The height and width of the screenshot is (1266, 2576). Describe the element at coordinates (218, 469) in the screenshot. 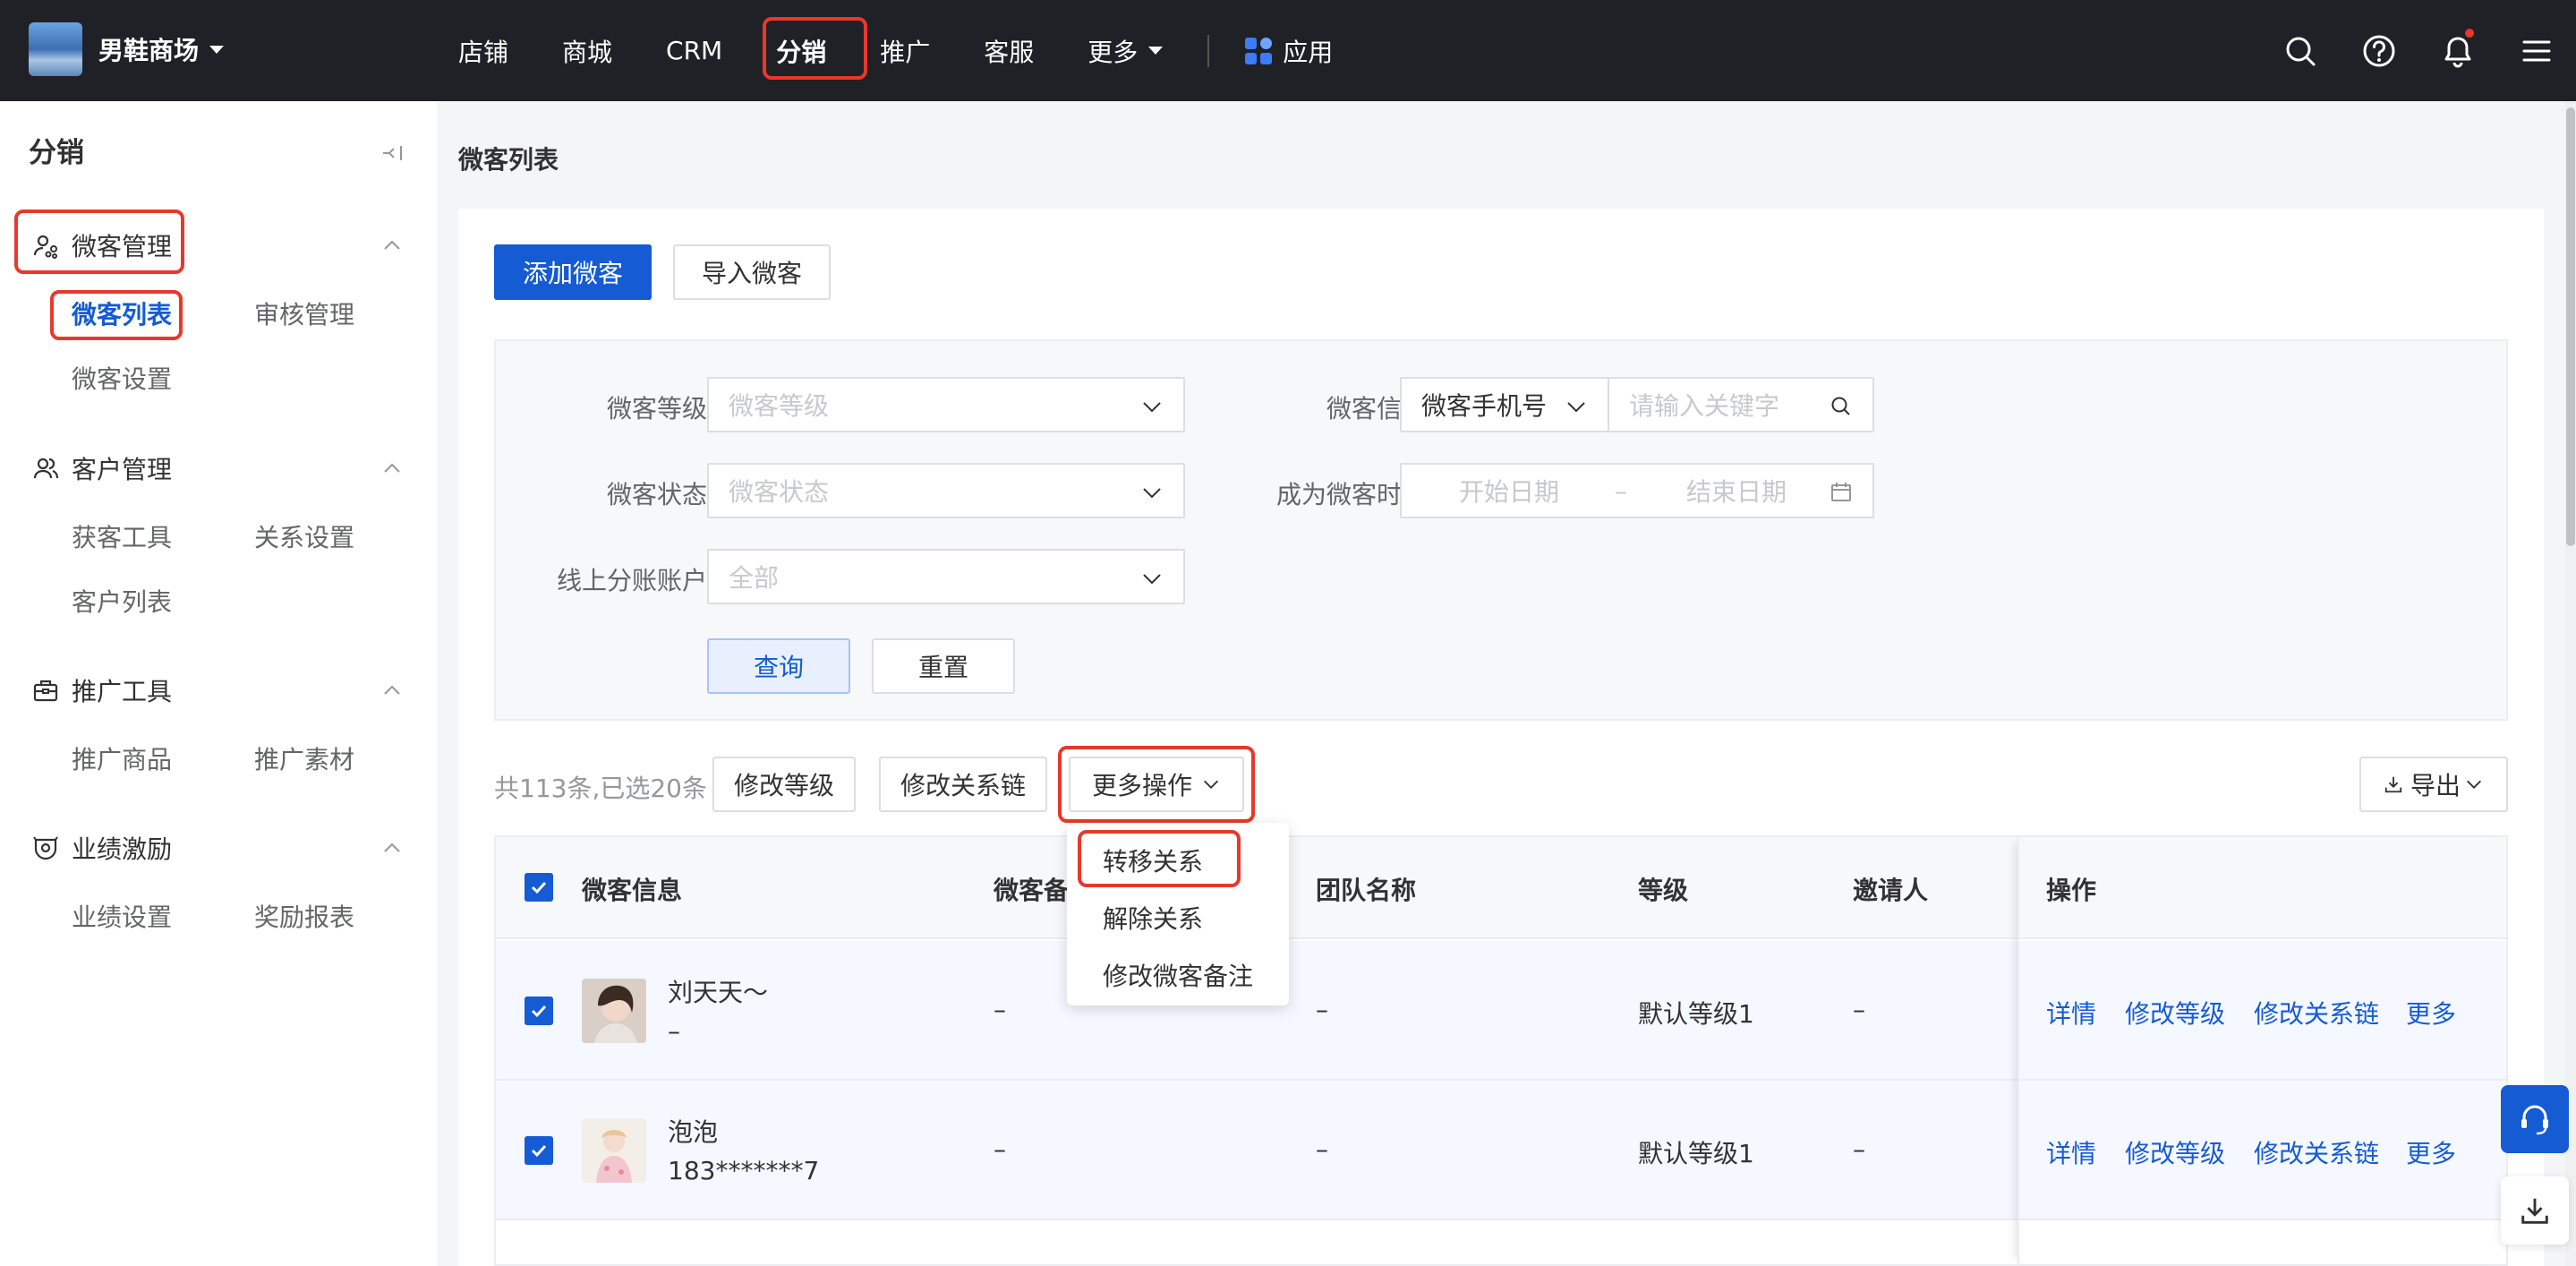

I see `sidebar-group-customer: 客户管理` at that location.